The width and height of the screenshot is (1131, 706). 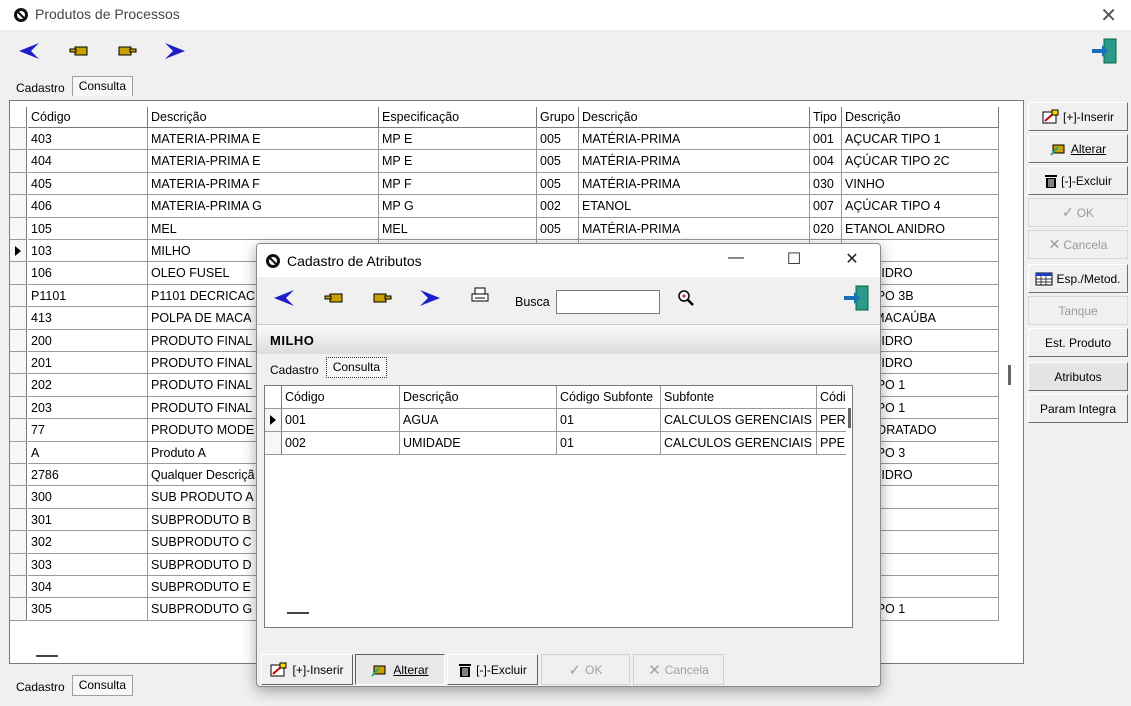 What do you see at coordinates (920, 184) in the screenshot?
I see `cell-descricao-tipo: VINHO` at bounding box center [920, 184].